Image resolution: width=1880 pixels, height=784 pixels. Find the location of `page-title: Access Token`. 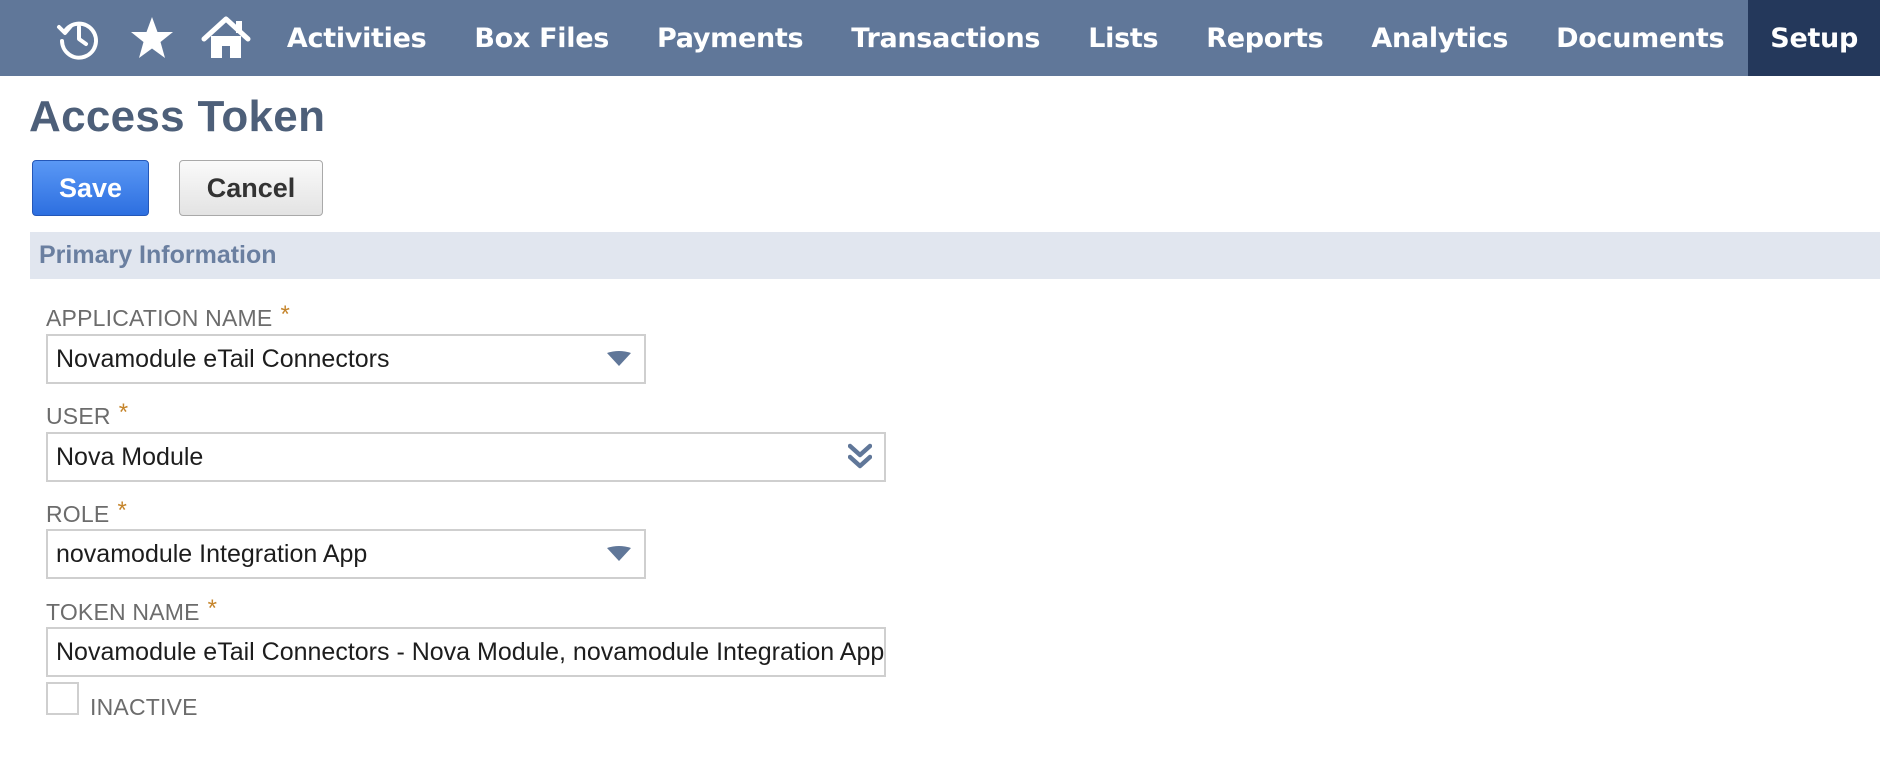

page-title: Access Token is located at coordinates (177, 116).